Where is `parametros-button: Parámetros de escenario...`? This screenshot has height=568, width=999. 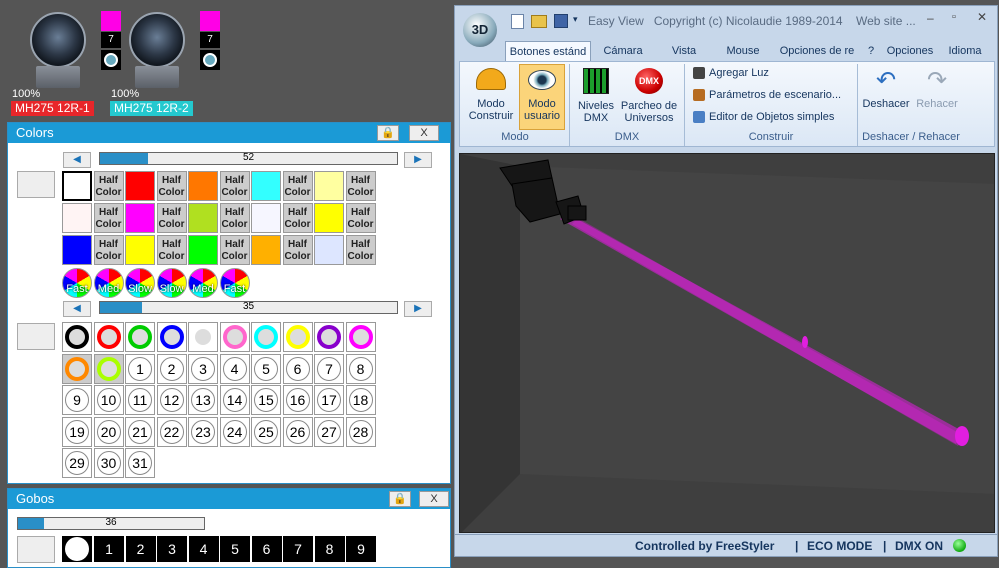 parametros-button: Parámetros de escenario... is located at coordinates (767, 95).